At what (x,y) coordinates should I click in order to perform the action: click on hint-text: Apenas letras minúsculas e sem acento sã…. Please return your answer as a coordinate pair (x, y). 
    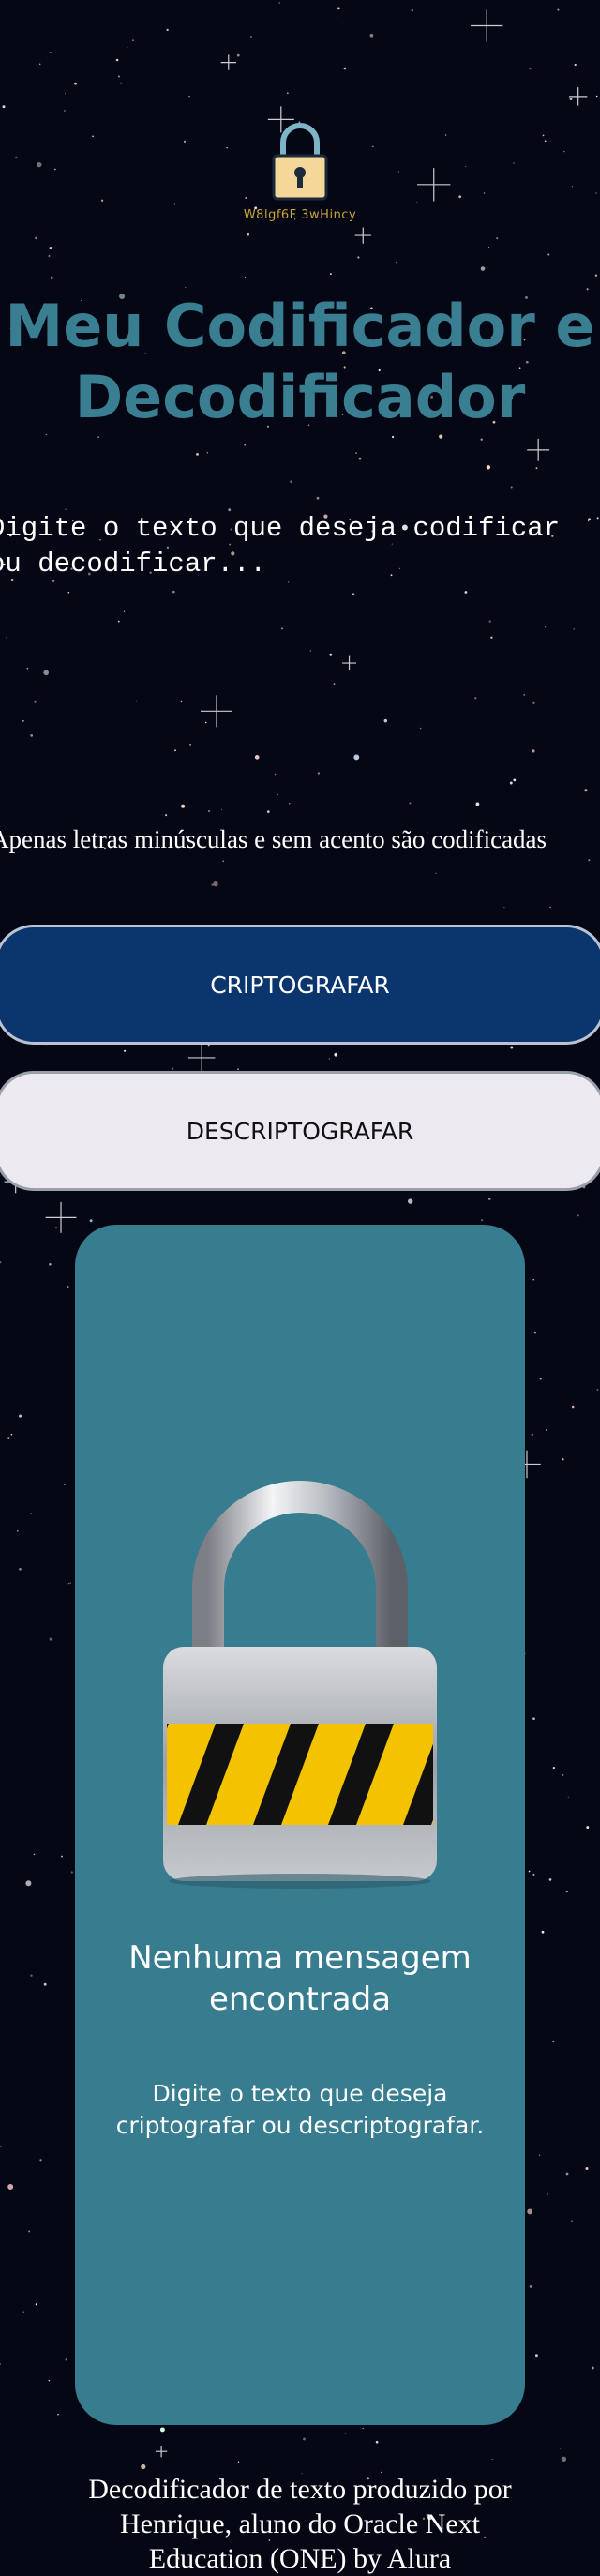
    Looking at the image, I should click on (274, 839).